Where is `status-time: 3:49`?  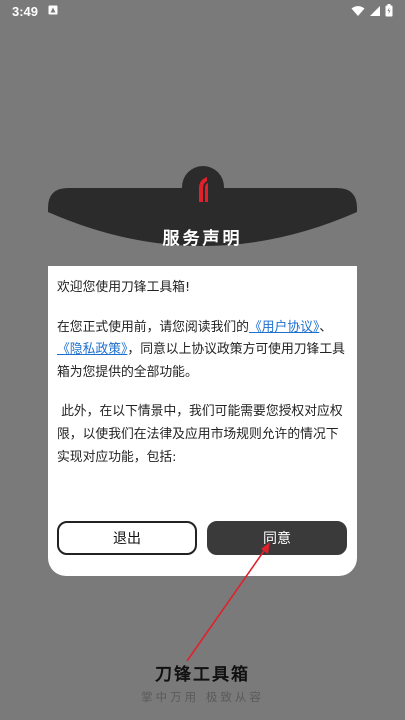 status-time: 3:49 is located at coordinates (25, 11).